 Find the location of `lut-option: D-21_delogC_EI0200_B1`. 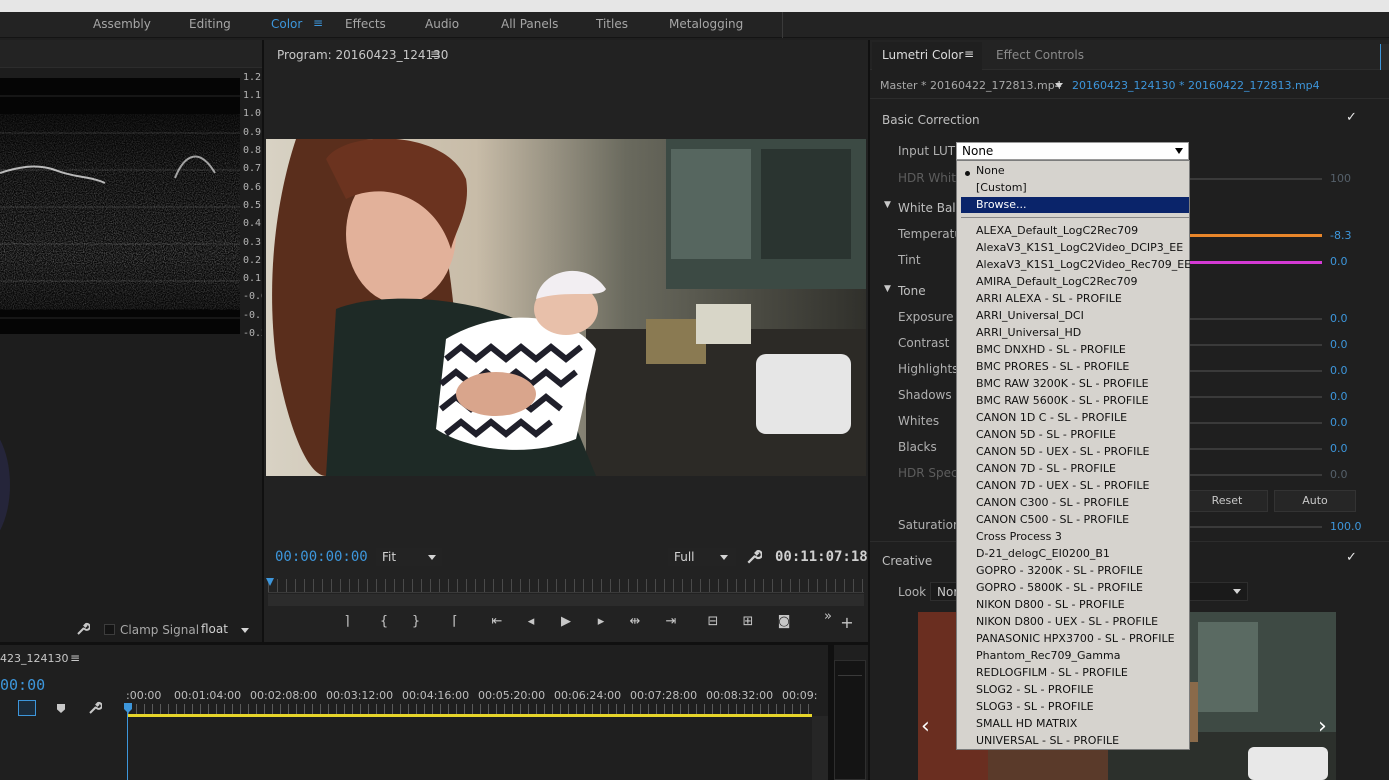

lut-option: D-21_delogC_EI0200_B1 is located at coordinates (1043, 553).